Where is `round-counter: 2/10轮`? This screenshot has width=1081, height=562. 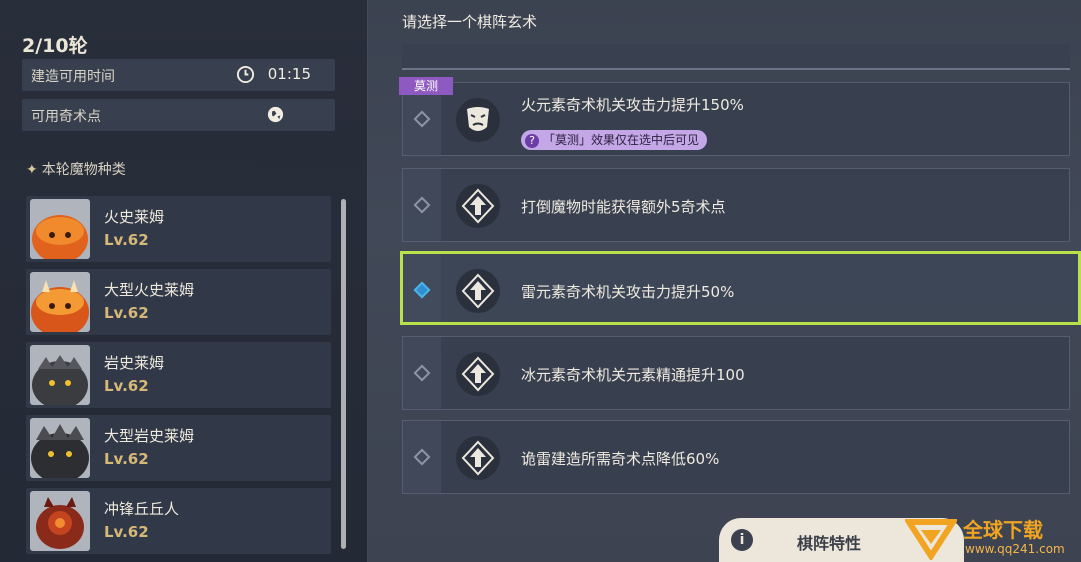
round-counter: 2/10轮 is located at coordinates (55, 46).